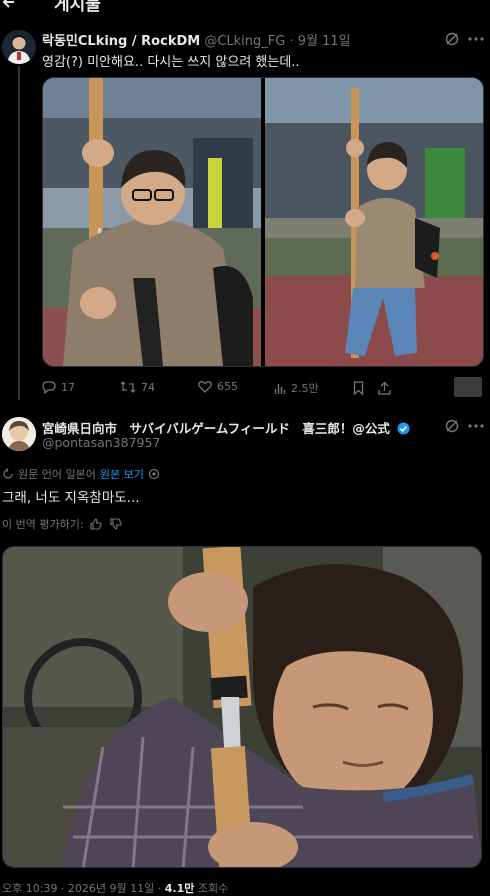 Image resolution: width=490 pixels, height=896 pixels. Describe the element at coordinates (49, 387) in the screenshot. I see `reply-icon` at that location.